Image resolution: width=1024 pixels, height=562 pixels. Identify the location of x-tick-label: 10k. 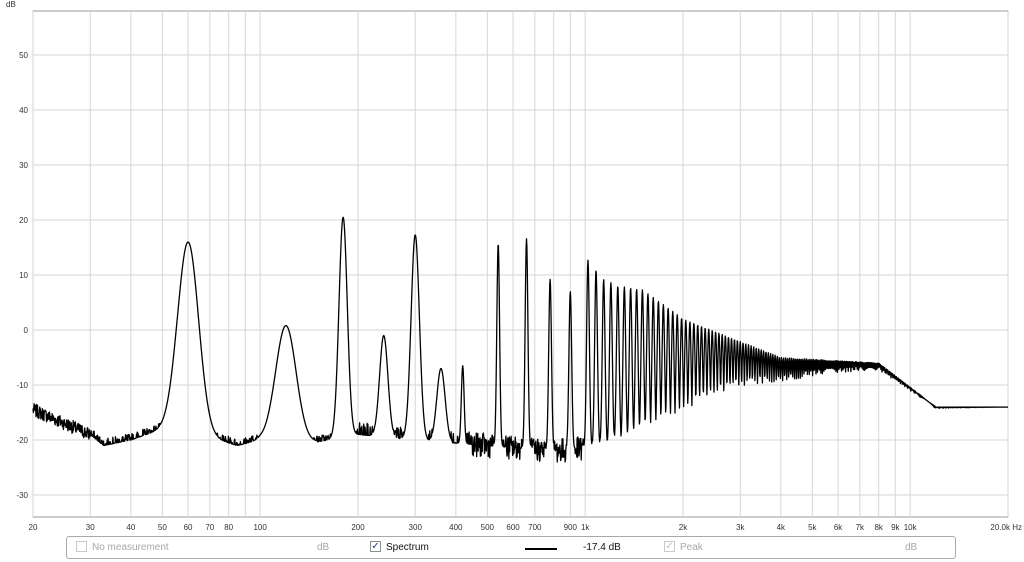
(911, 527).